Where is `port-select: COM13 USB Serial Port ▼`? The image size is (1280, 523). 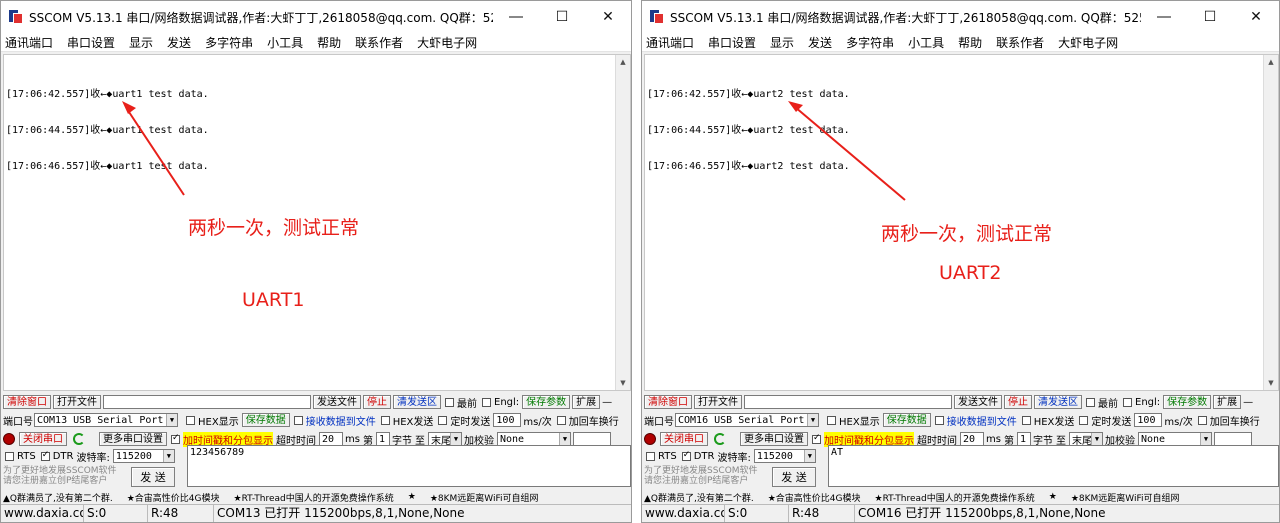
port-select: COM13 USB Serial Port ▼ is located at coordinates (106, 420).